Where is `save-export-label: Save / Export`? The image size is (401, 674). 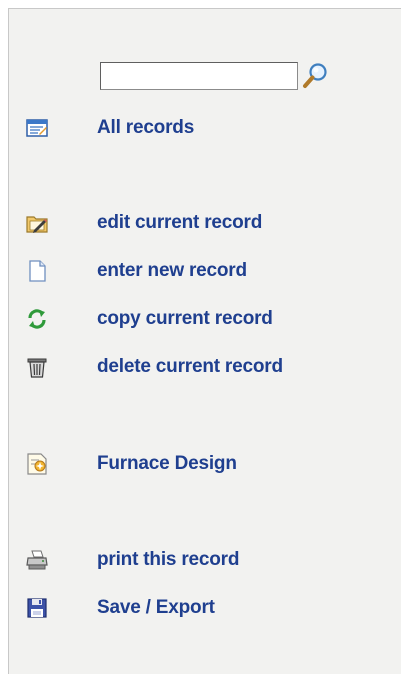 save-export-label: Save / Export is located at coordinates (156, 607).